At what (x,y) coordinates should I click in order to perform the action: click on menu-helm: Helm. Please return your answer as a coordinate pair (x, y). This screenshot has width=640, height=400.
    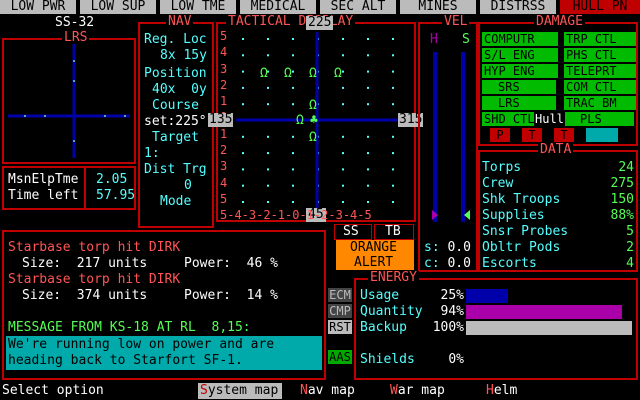
    Looking at the image, I should click on (501, 391).